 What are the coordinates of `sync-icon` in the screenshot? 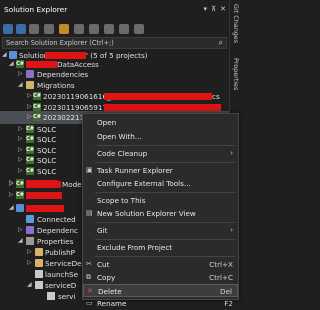 It's located at (79, 29).